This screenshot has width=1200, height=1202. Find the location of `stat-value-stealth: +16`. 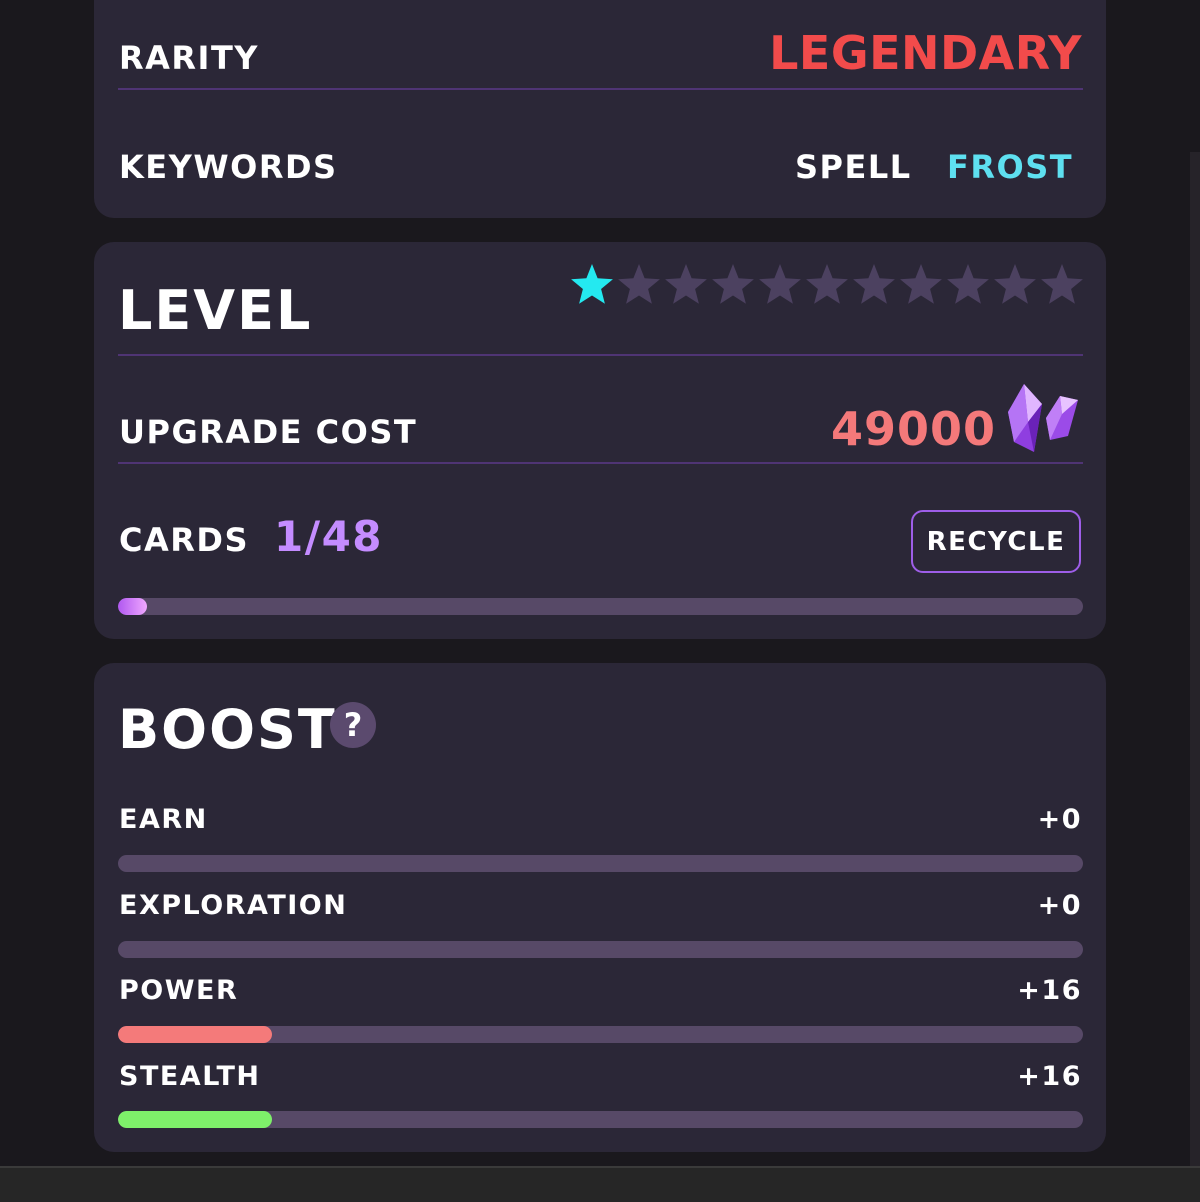

stat-value-stealth: +16 is located at coordinates (1049, 1076).